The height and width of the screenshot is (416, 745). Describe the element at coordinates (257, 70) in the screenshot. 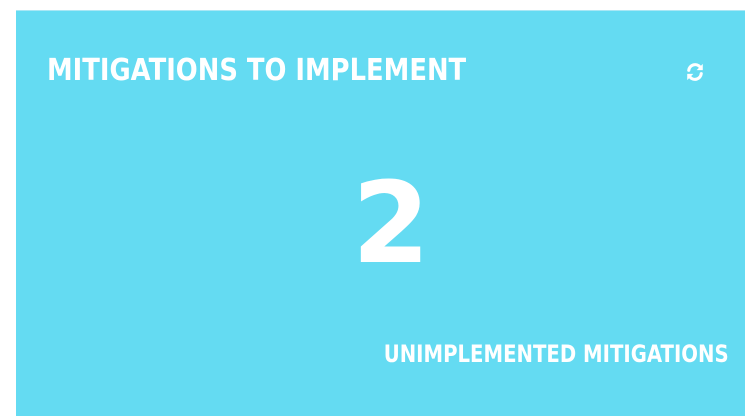

I see `widget-title: MITIGATIONS TO IMPLEMENT` at that location.